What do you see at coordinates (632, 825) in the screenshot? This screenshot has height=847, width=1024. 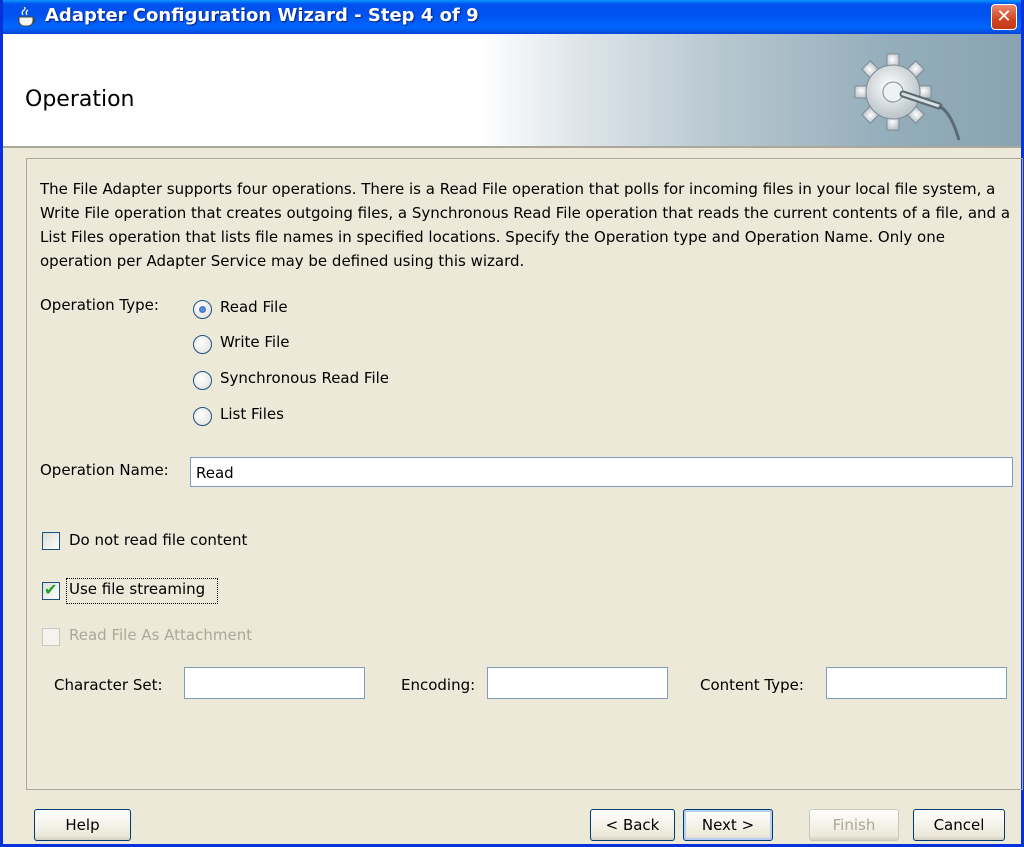 I see `back-button: < Back` at bounding box center [632, 825].